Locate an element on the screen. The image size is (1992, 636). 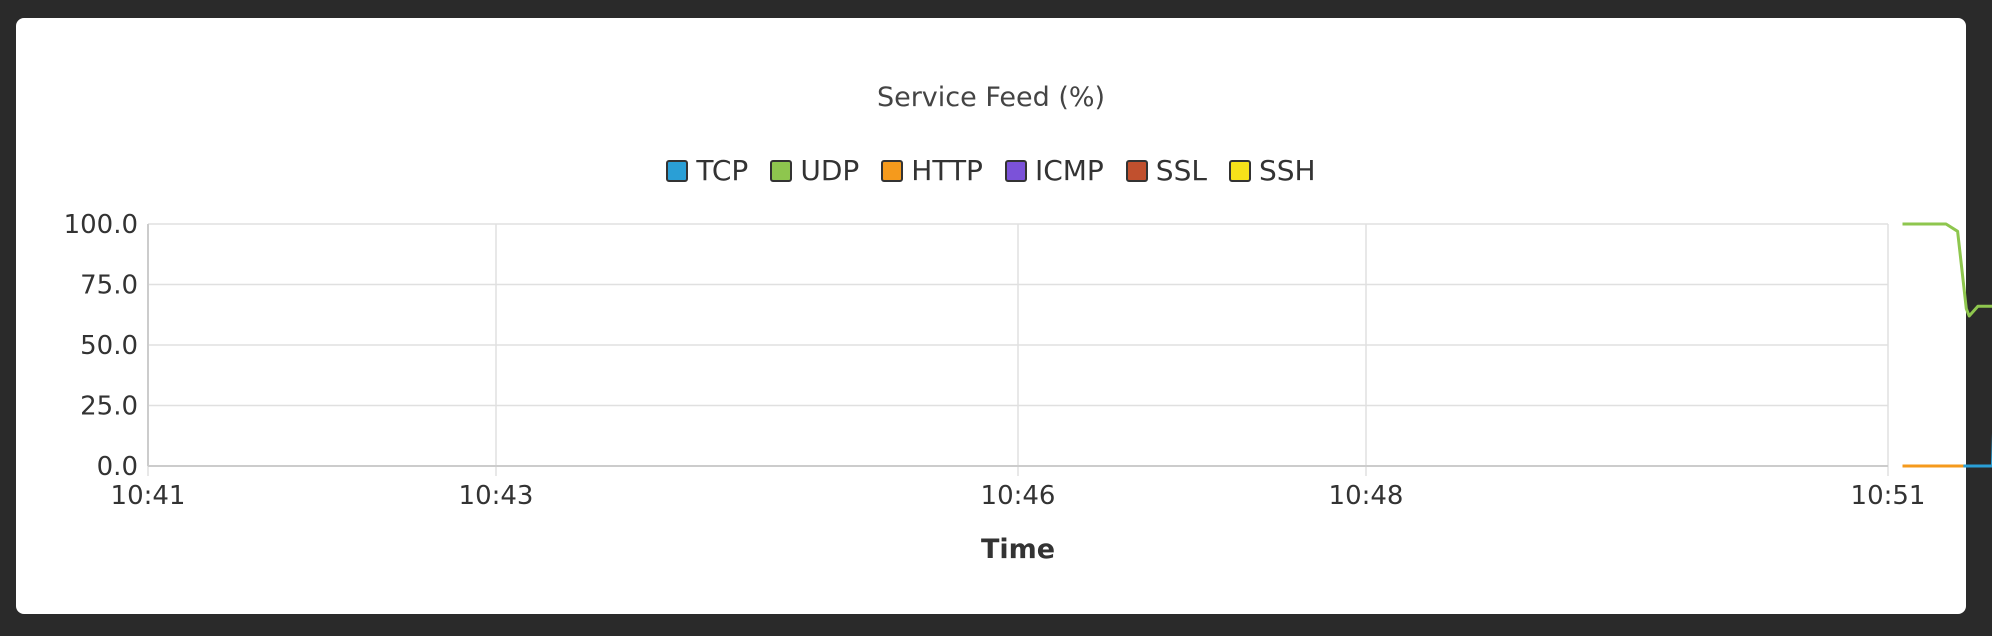
series-line-ssl is located at coordinates (1947, 459).